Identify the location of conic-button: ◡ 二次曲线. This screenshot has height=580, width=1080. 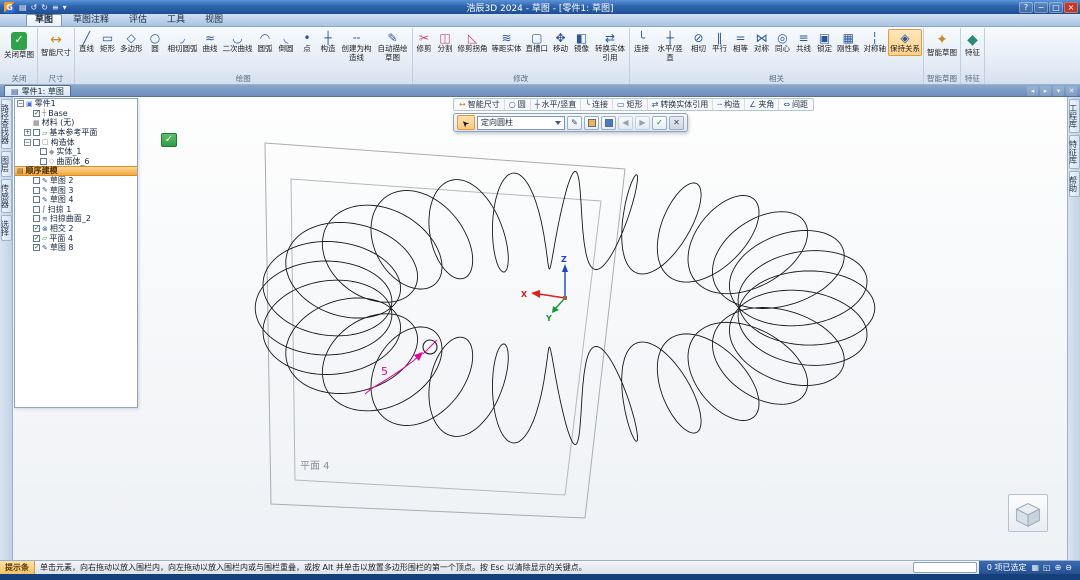
(238, 42).